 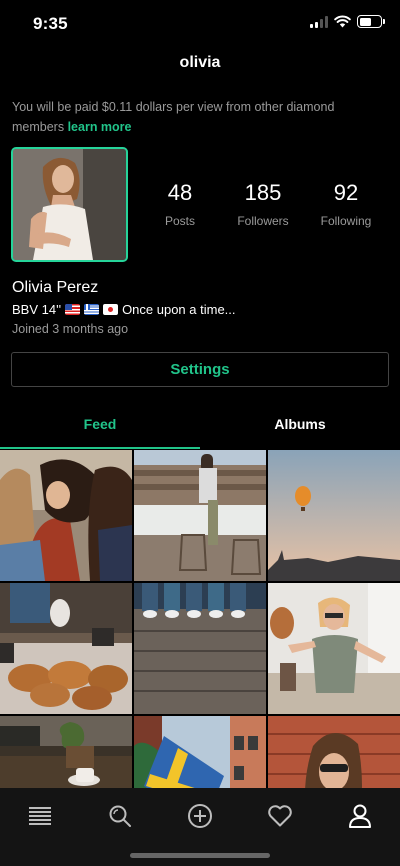 I want to click on following-count: 92, so click(x=346, y=192).